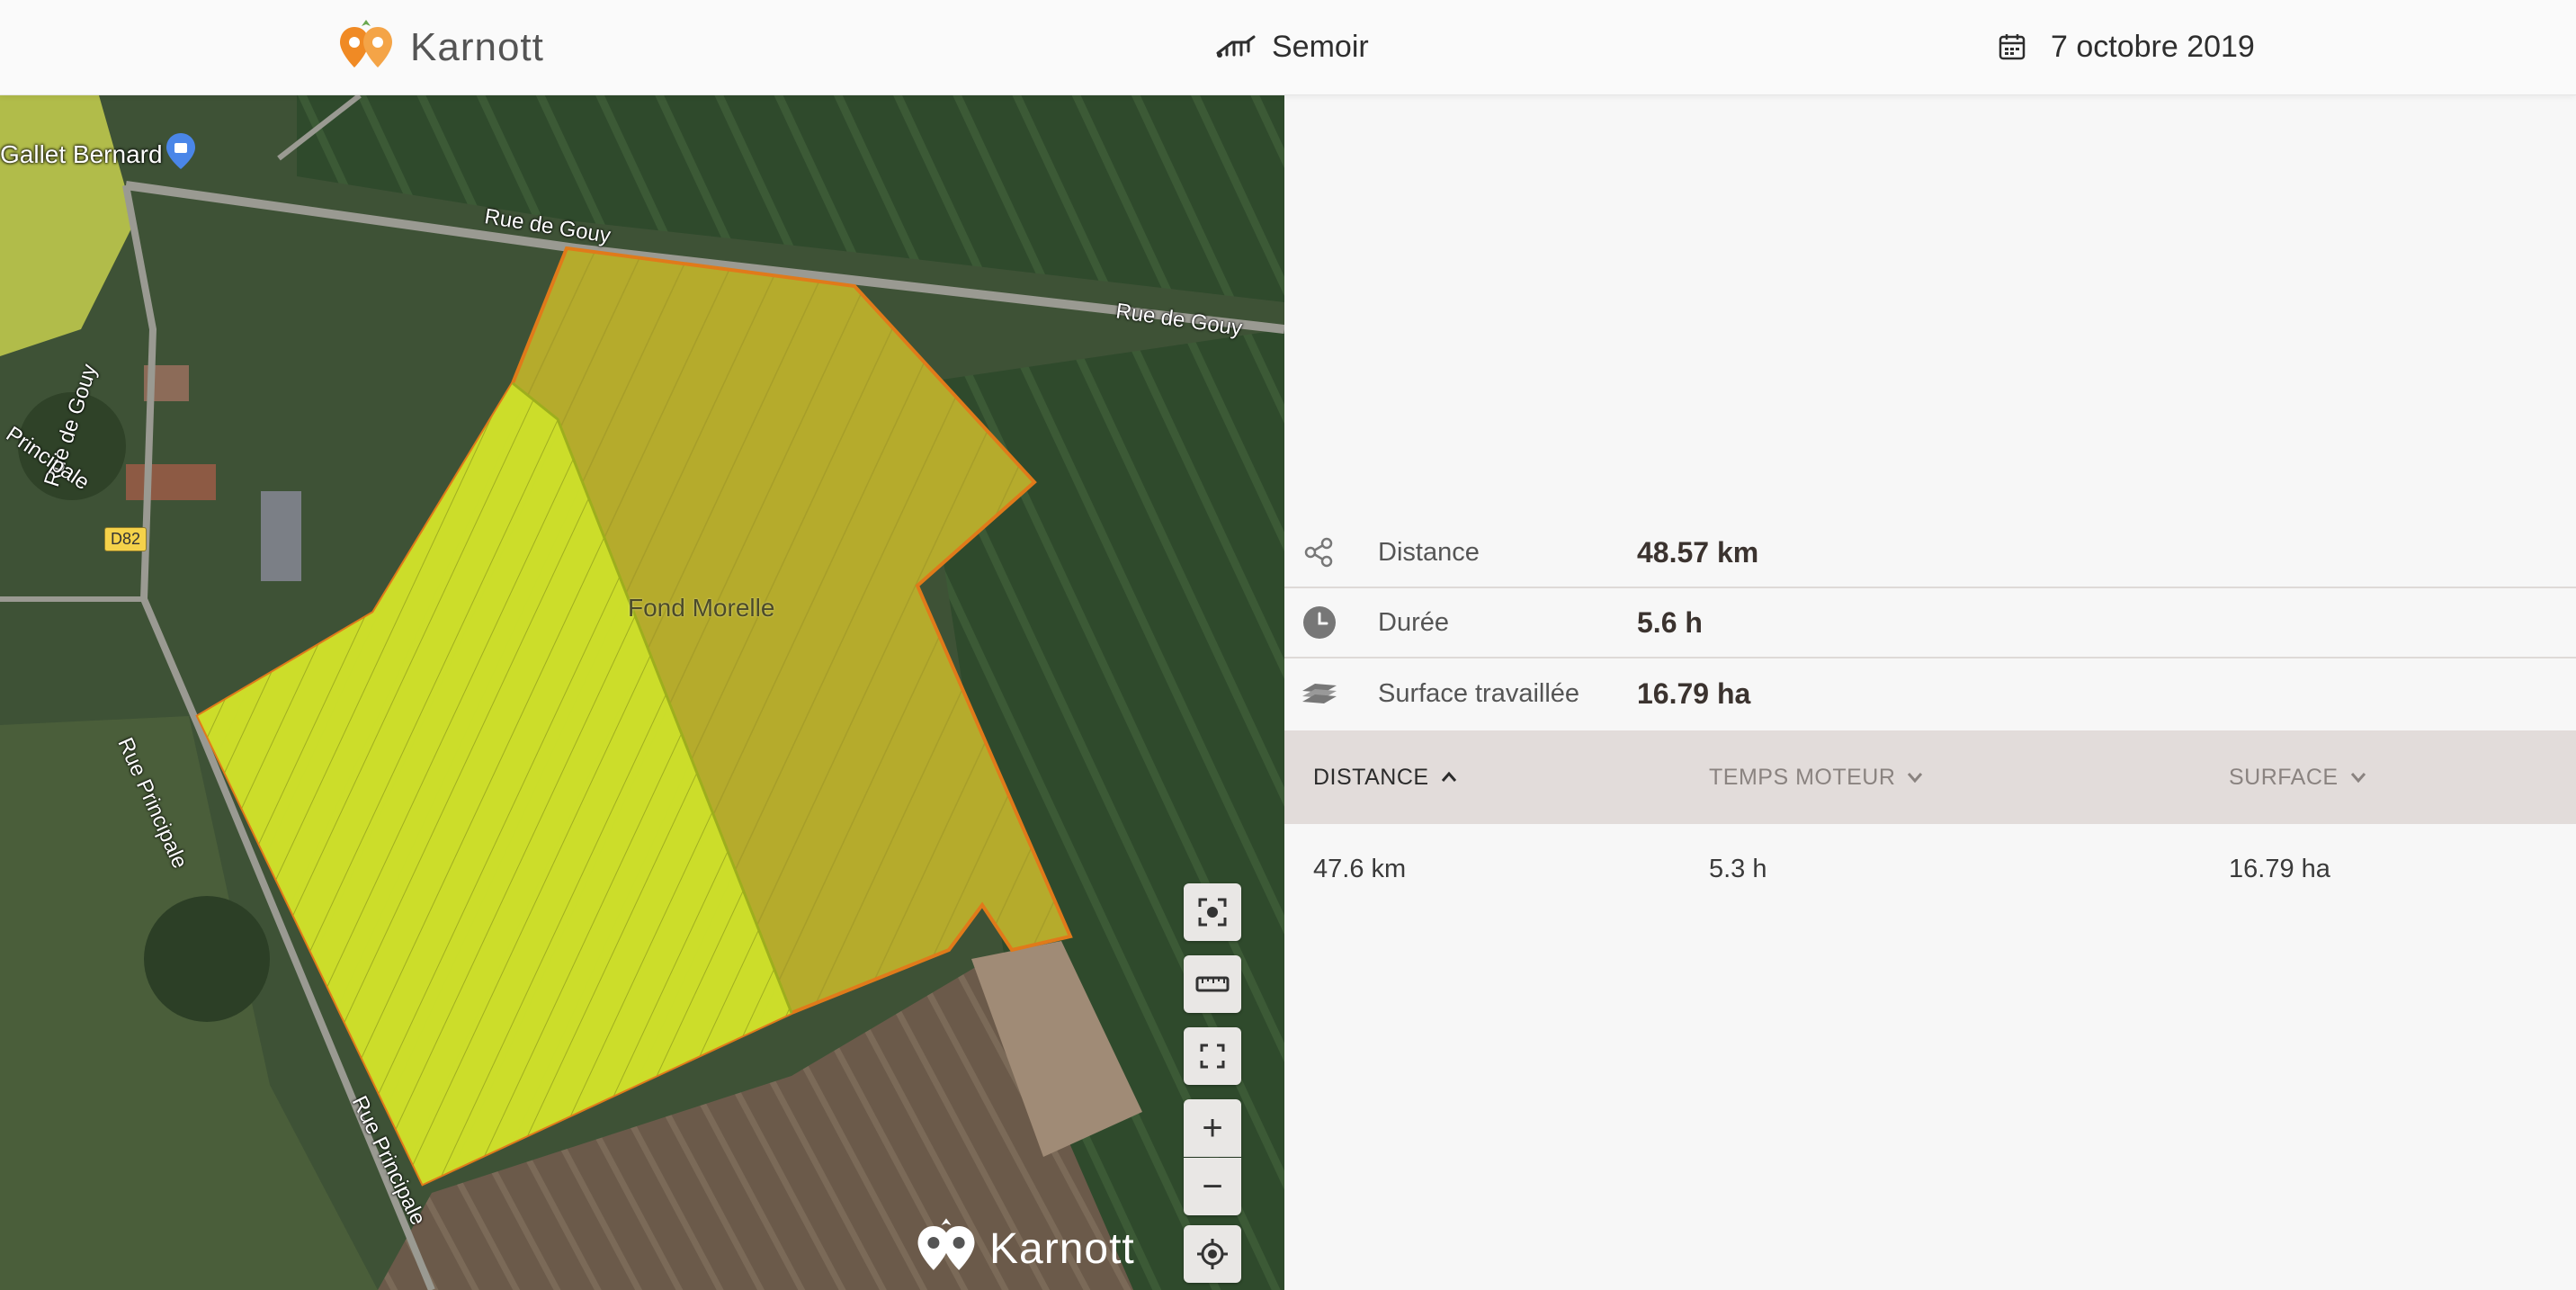  What do you see at coordinates (1930, 553) in the screenshot?
I see `stat-row-distance: Distance 48.57 km` at bounding box center [1930, 553].